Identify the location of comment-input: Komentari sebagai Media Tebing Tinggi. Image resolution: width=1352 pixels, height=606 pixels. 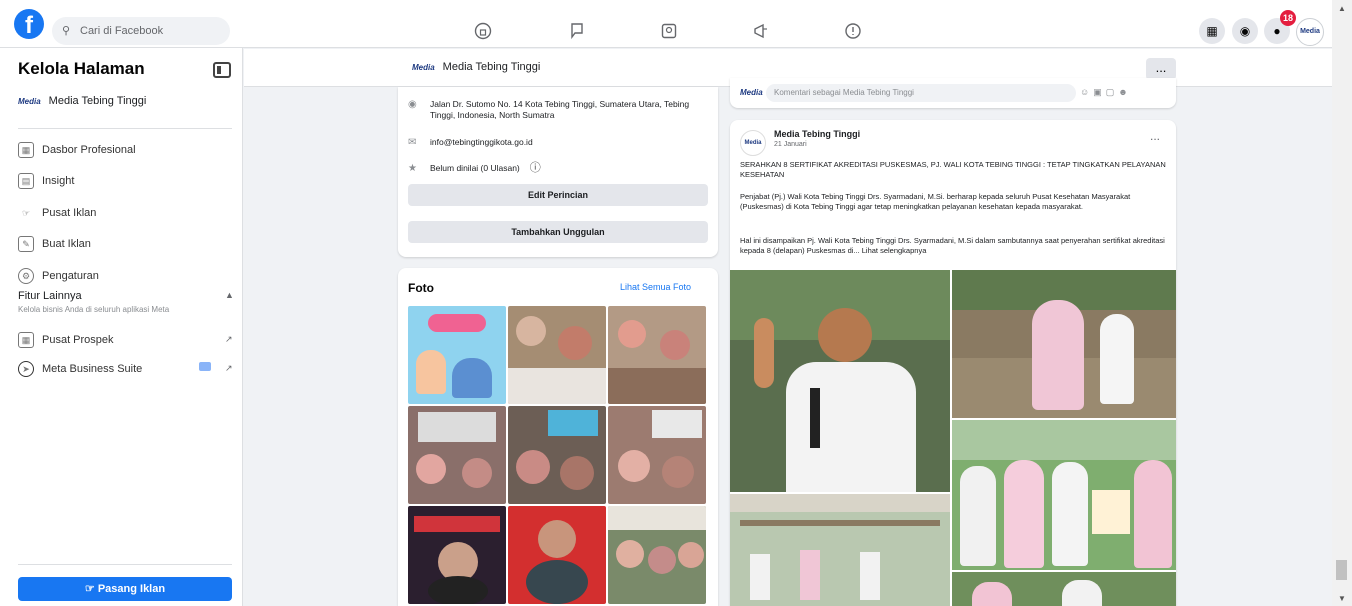
(921, 93).